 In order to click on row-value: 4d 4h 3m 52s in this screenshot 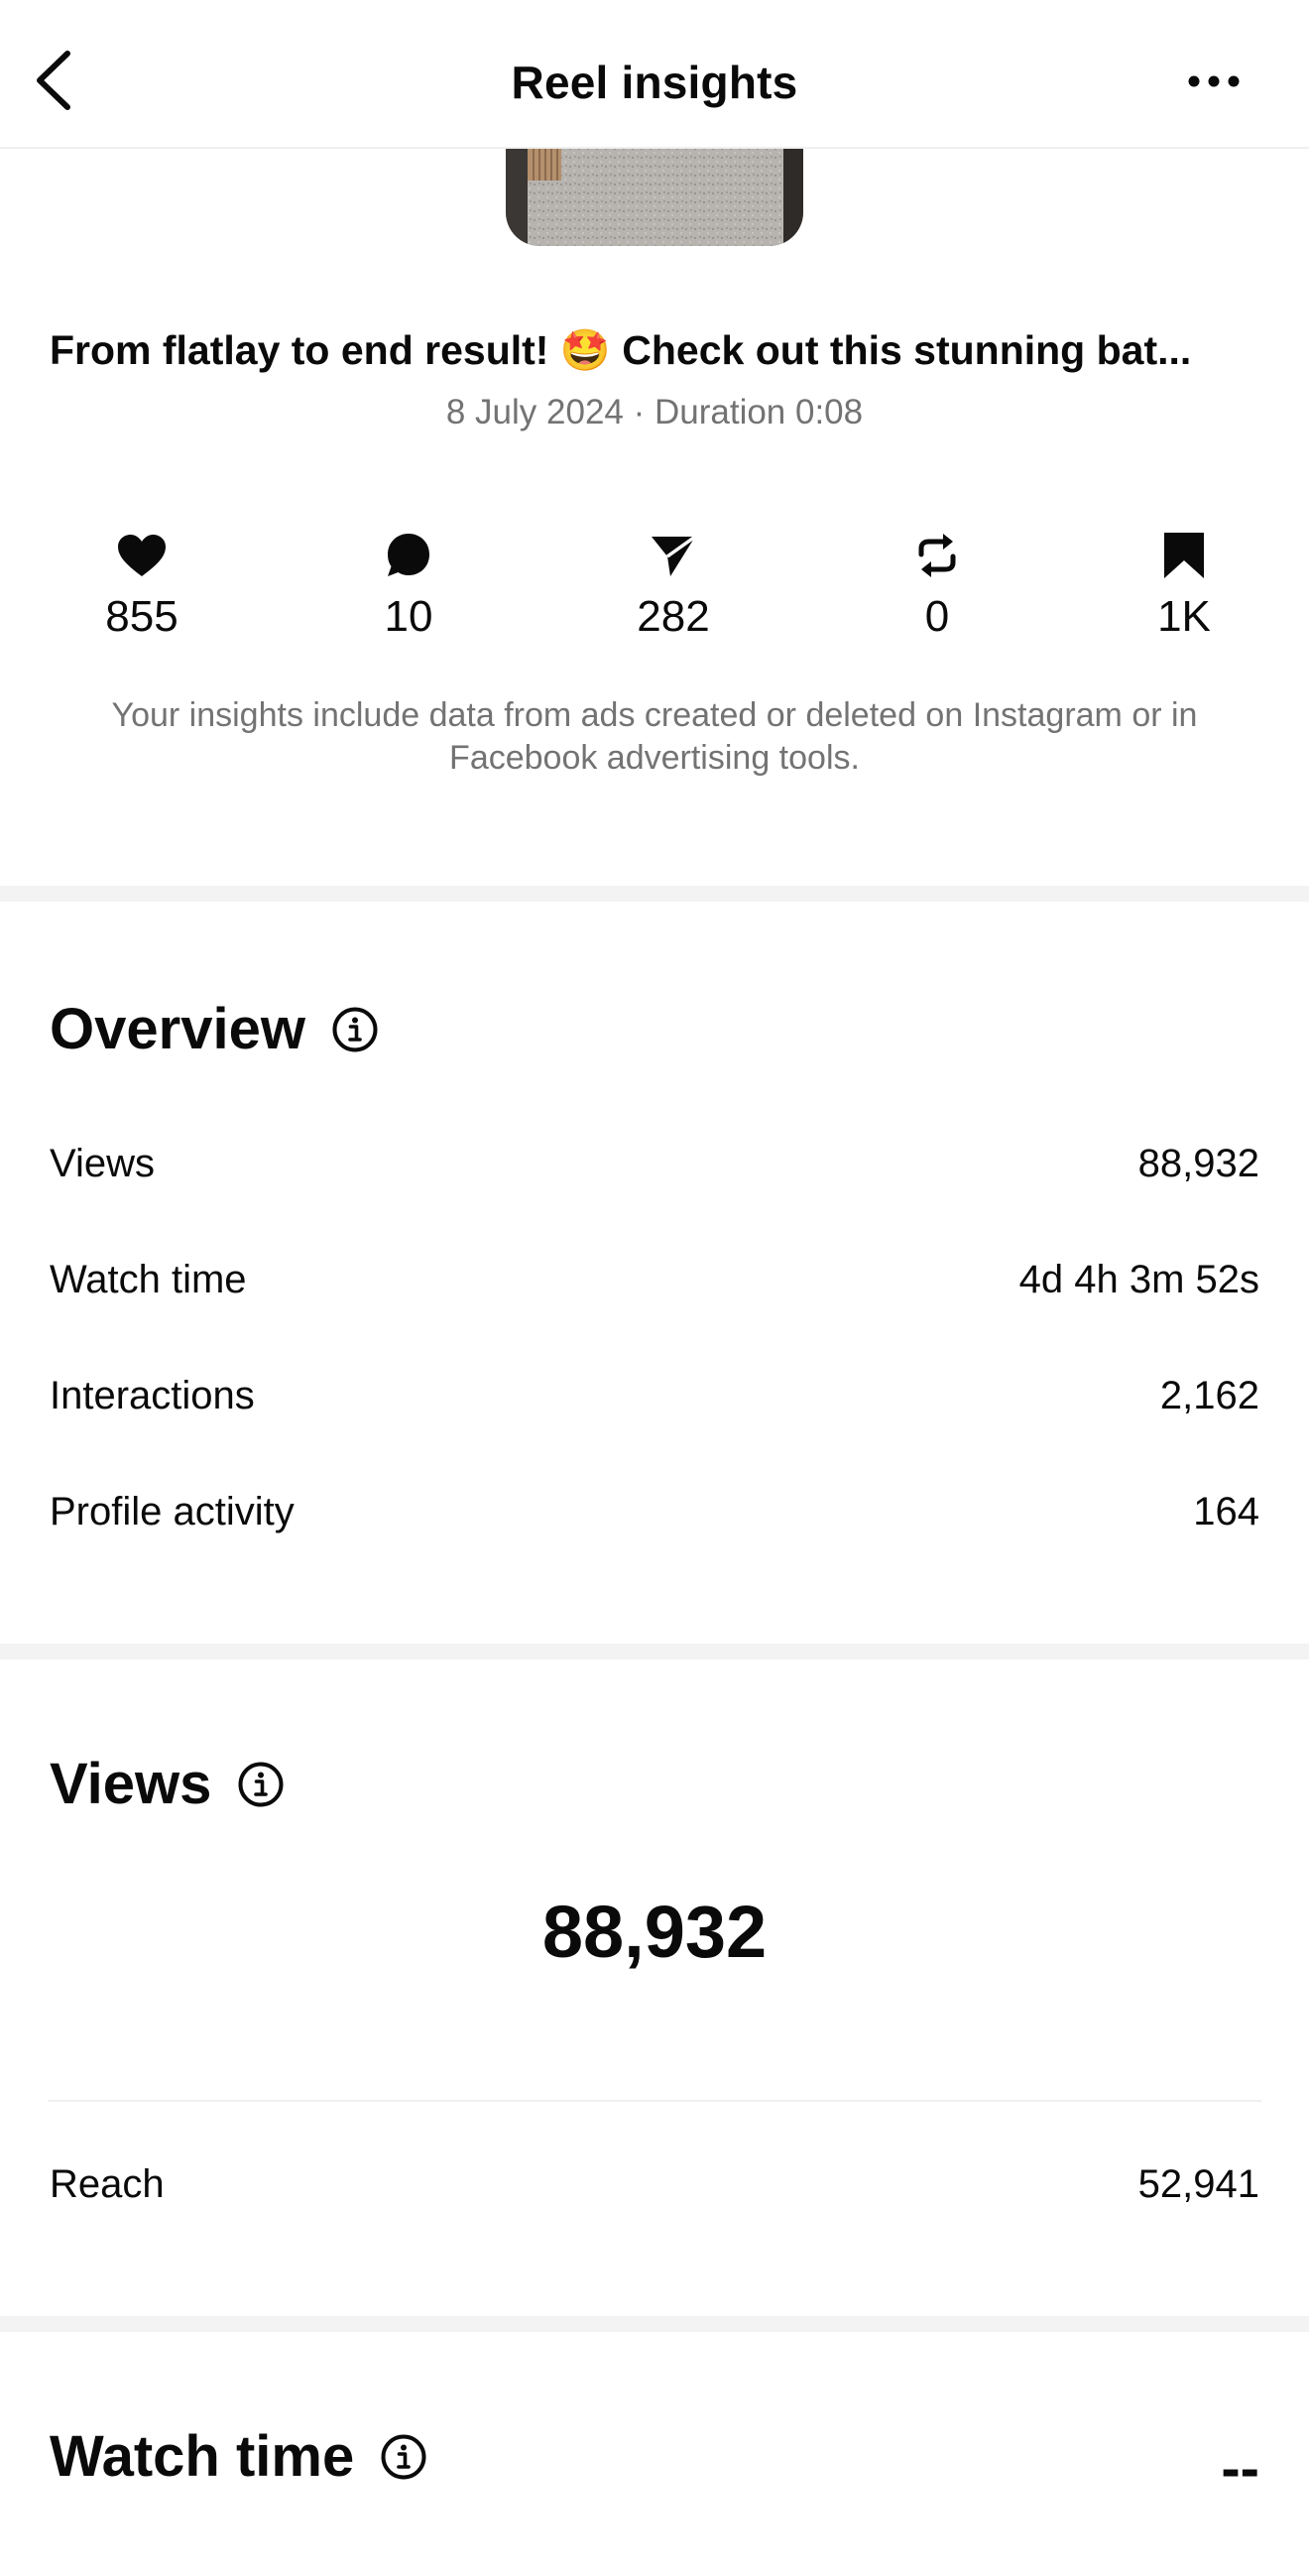, I will do `click(1138, 1279)`.